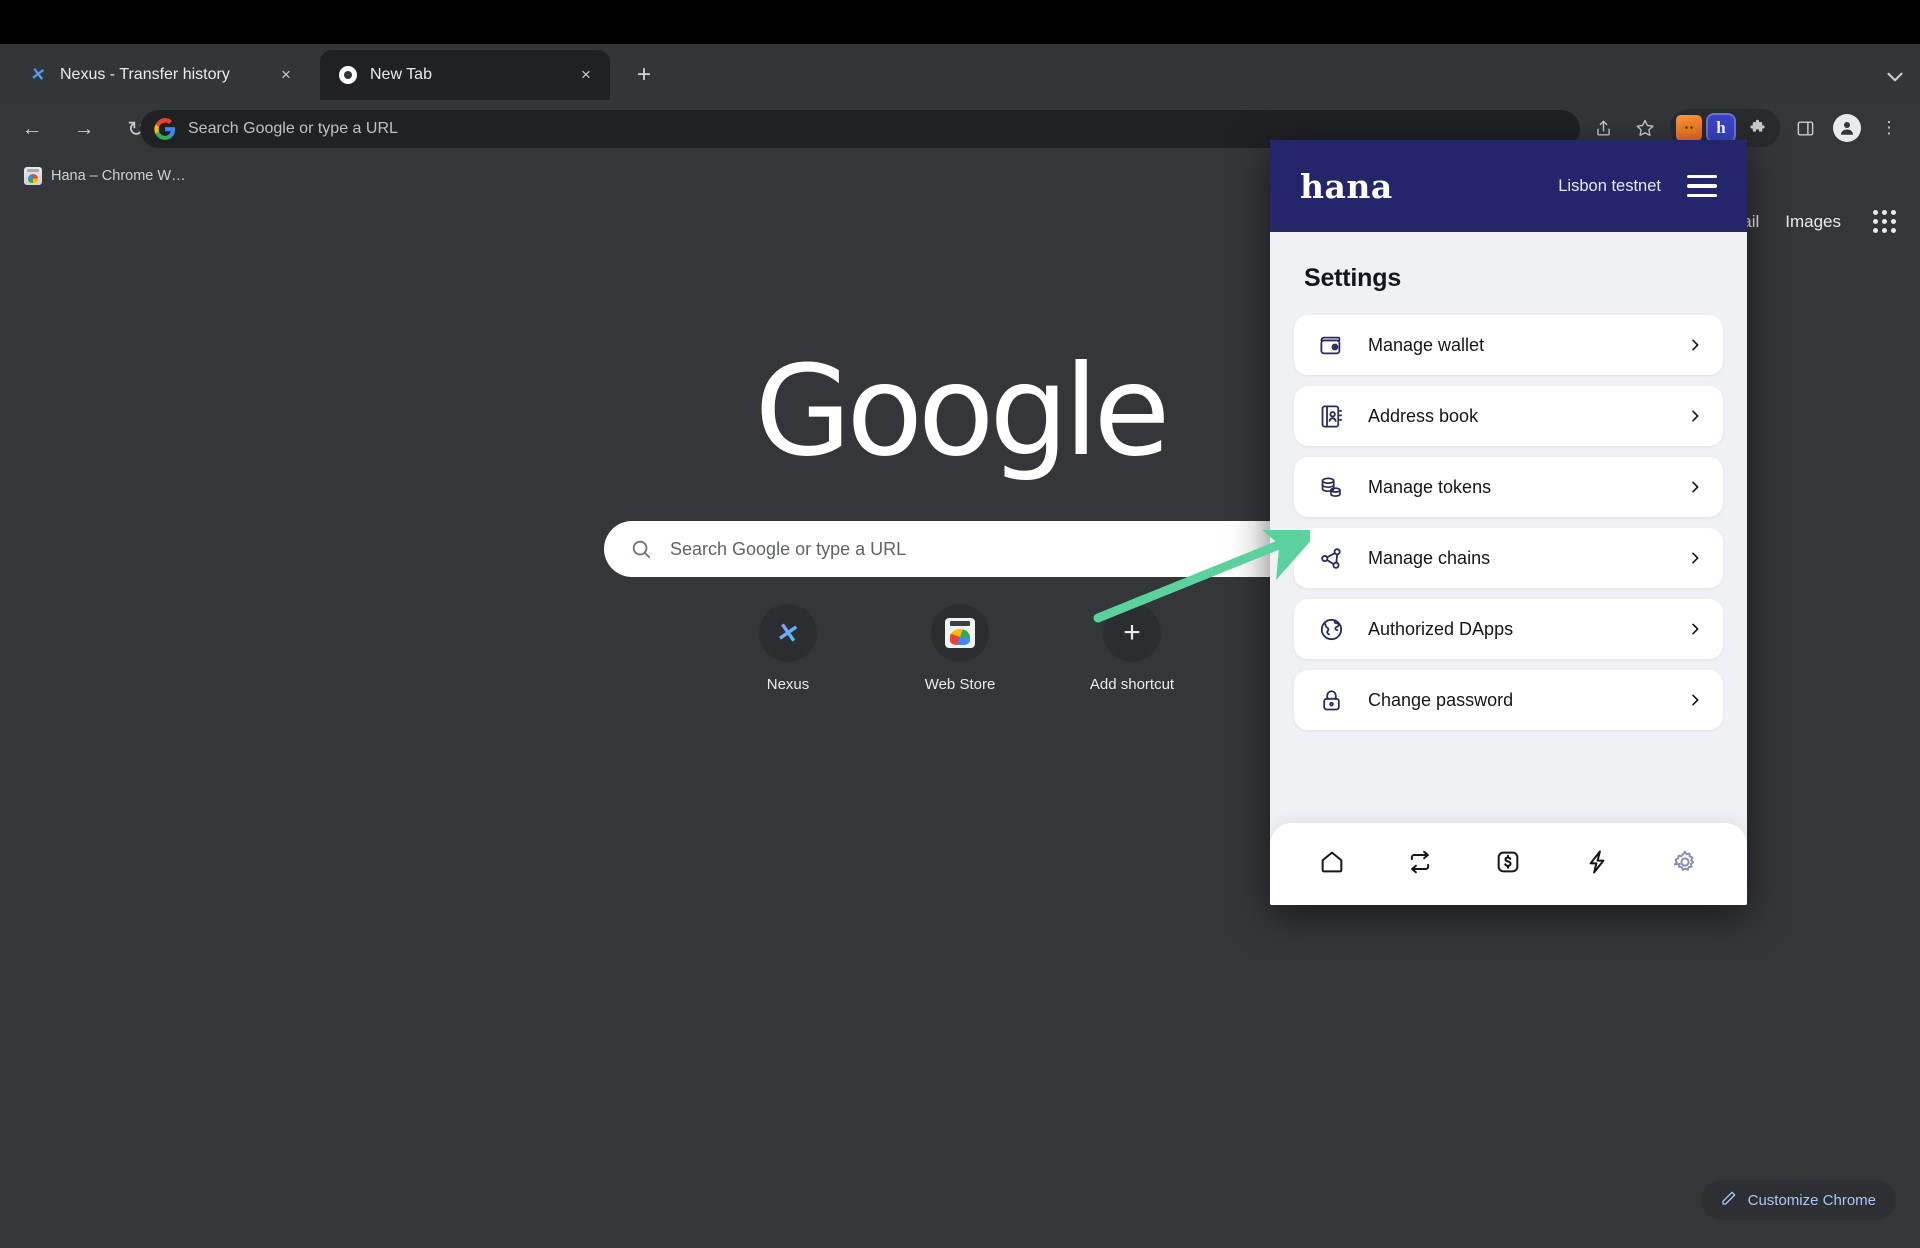 The image size is (1920, 1248). What do you see at coordinates (145, 74) in the screenshot?
I see `tab-title: Nexus - Transfer history` at bounding box center [145, 74].